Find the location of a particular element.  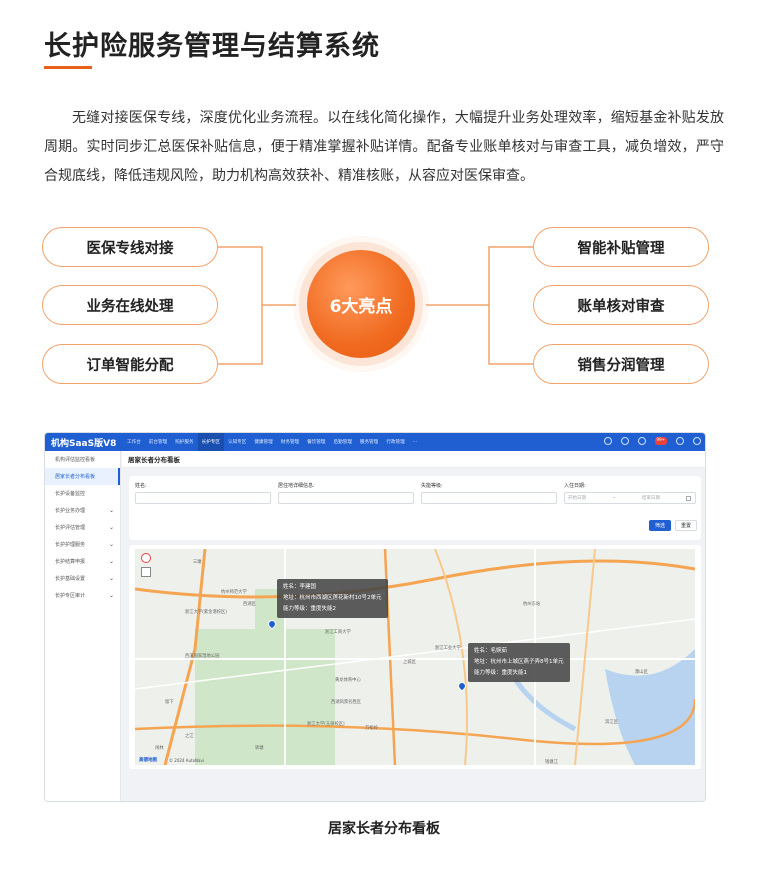

address-label: 居住地详细信息: is located at coordinates (296, 486).